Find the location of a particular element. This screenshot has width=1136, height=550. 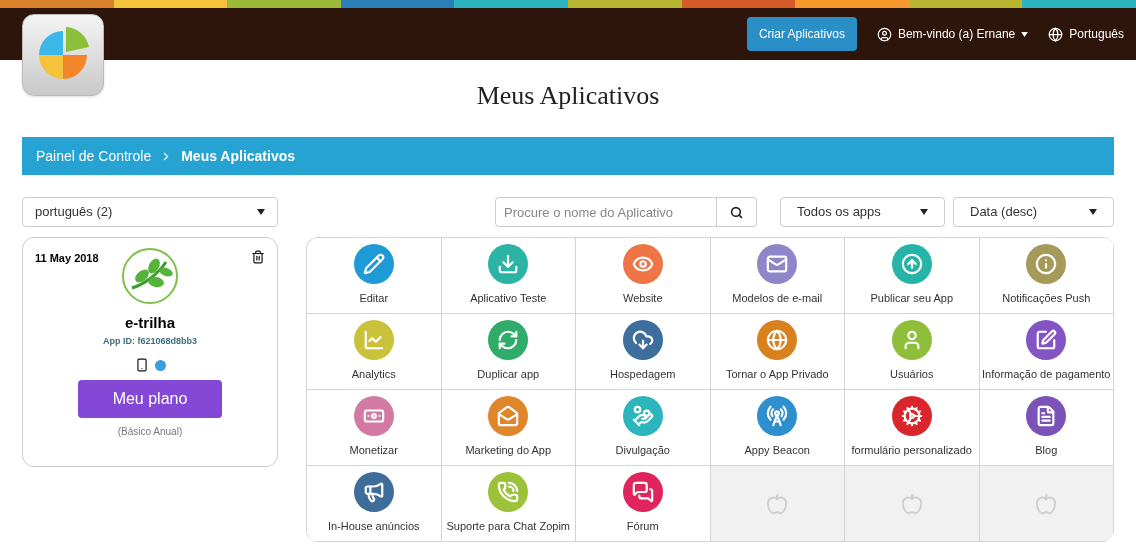

tile-label: Editar is located at coordinates (374, 299).